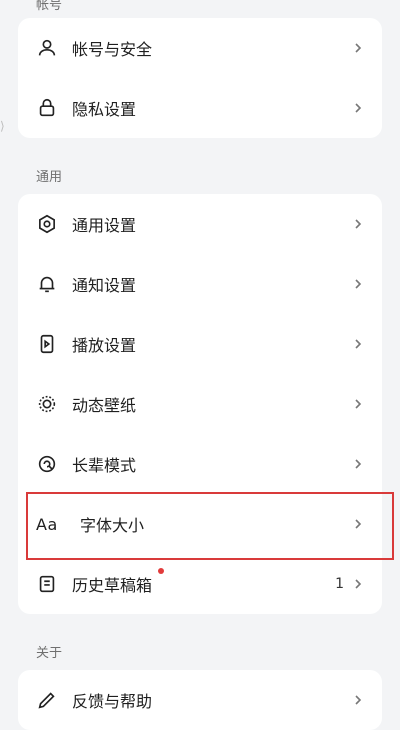 This screenshot has height=730, width=400. I want to click on row-label: 帐号与安全, so click(112, 49).